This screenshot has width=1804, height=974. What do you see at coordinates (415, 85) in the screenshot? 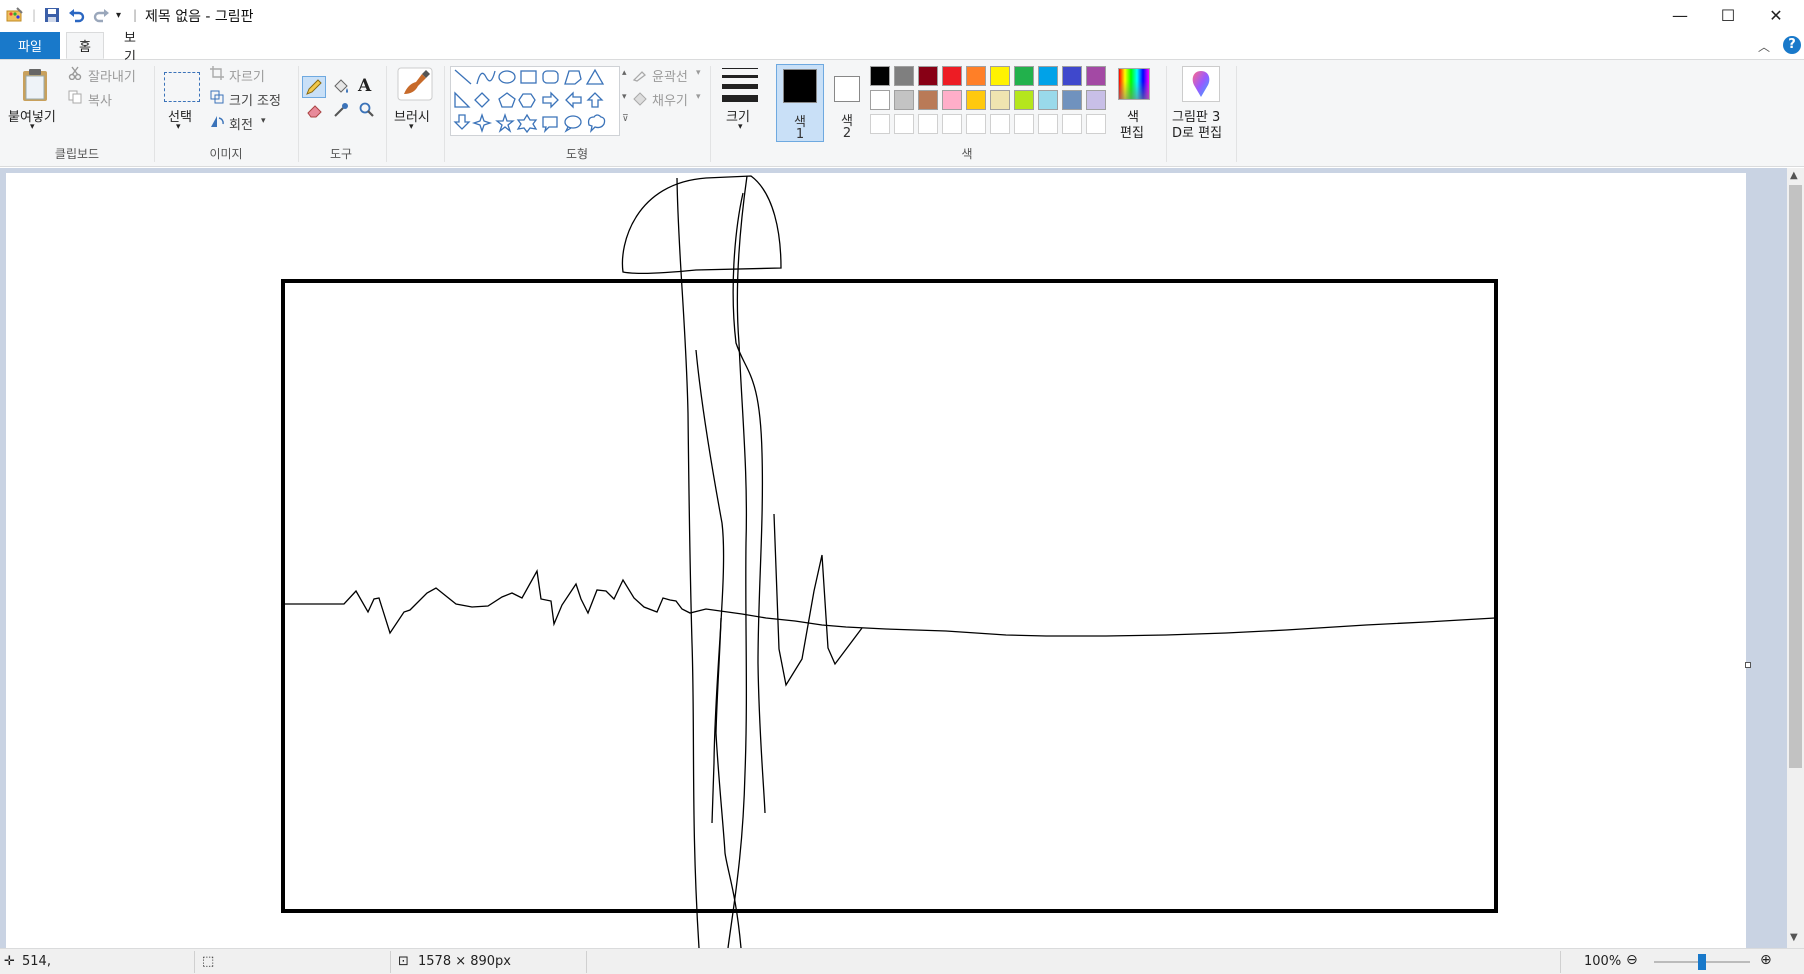
I see `brush-icon` at bounding box center [415, 85].